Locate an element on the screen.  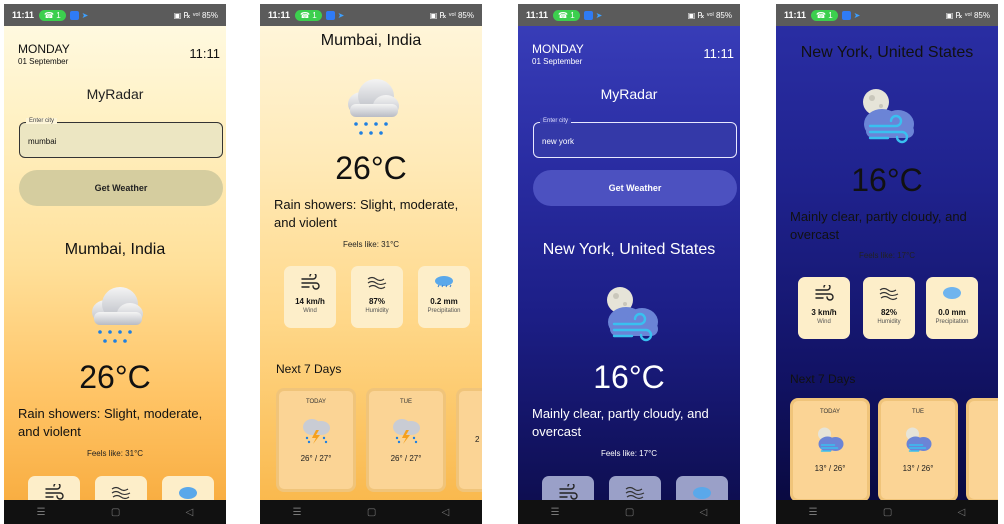
wind-card: 3 km/h Wind is located at coordinates (824, 308).